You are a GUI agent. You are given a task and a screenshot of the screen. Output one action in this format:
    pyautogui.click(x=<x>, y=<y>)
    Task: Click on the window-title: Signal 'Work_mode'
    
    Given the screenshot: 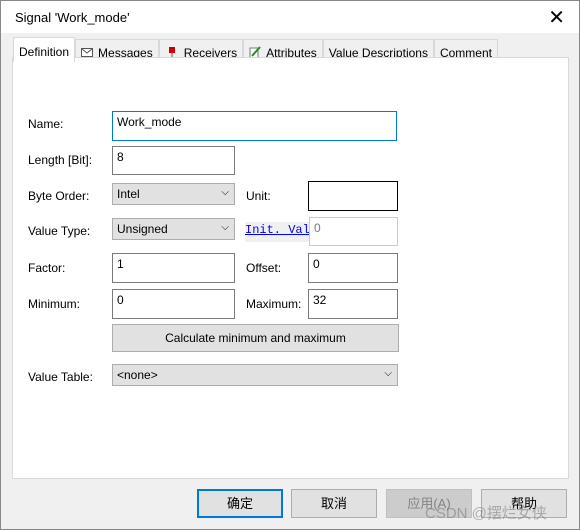 What is the action you would take?
    pyautogui.click(x=72, y=17)
    